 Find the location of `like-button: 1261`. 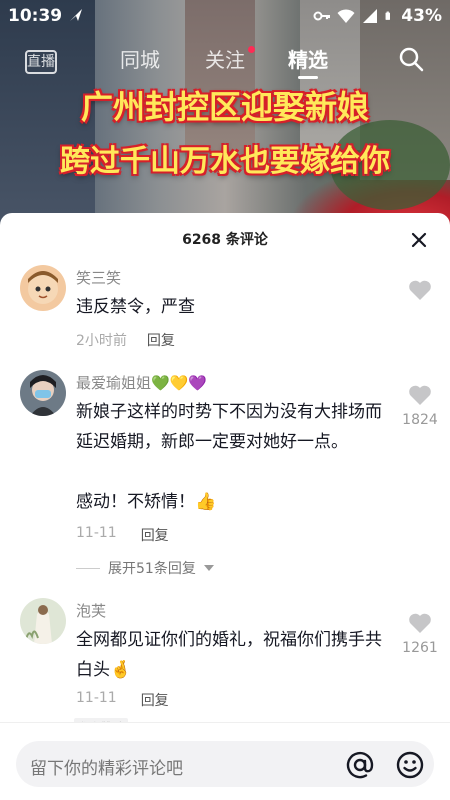

like-button: 1261 is located at coordinates (420, 634).